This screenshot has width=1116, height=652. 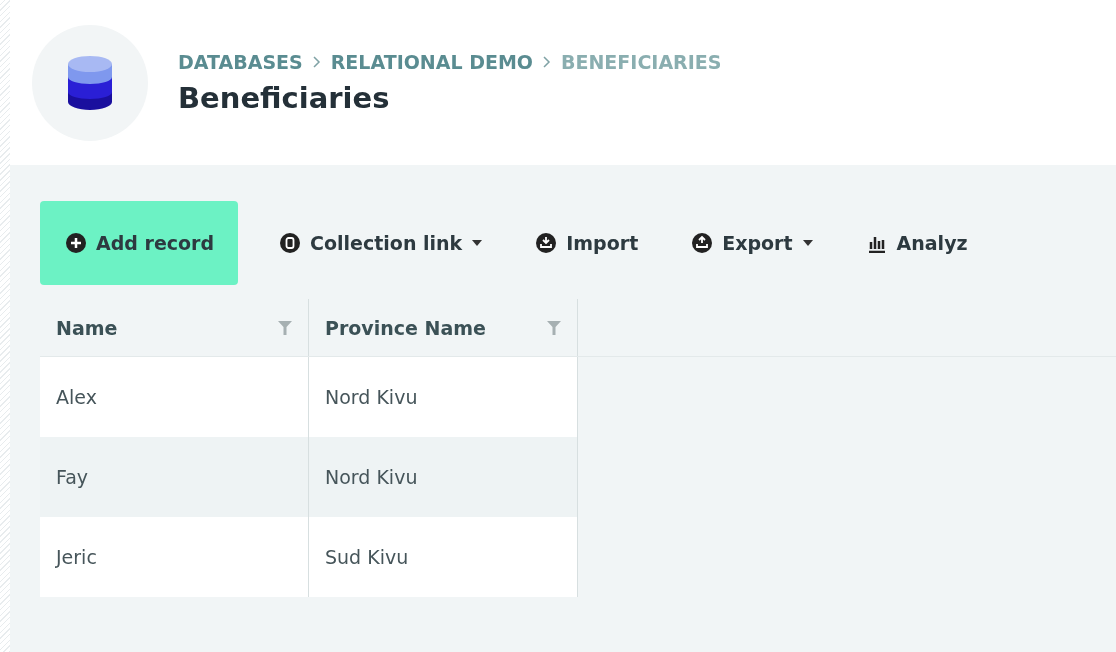 I want to click on column-header: Province Name, so click(x=405, y=327).